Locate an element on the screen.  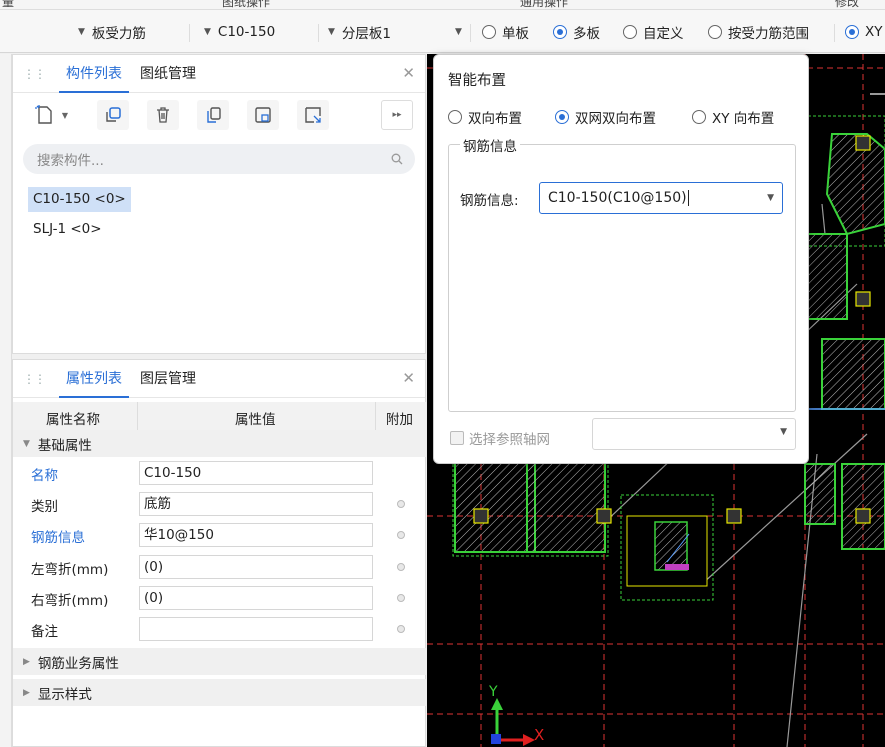
radio-single-slab: 单板 is located at coordinates (505, 32).